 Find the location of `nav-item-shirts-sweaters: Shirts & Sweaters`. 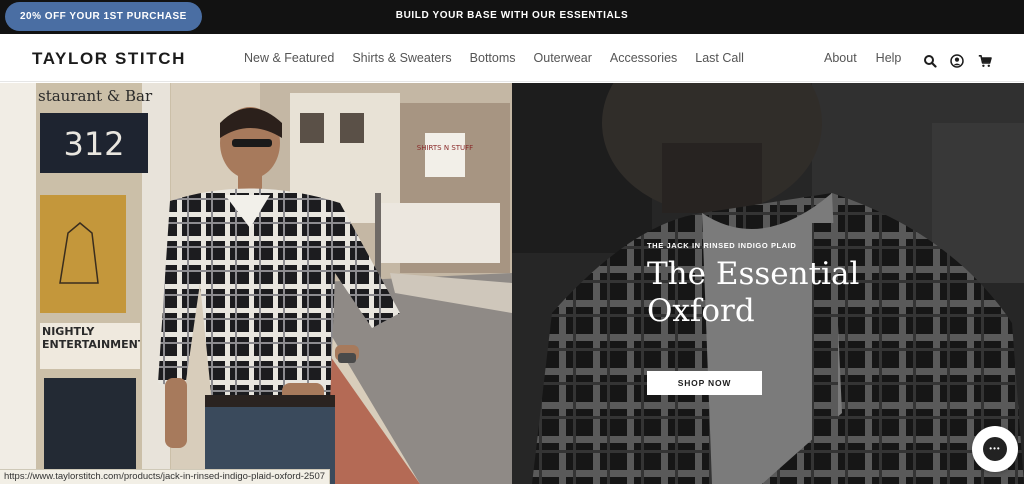

nav-item-shirts-sweaters: Shirts & Sweaters is located at coordinates (401, 58).